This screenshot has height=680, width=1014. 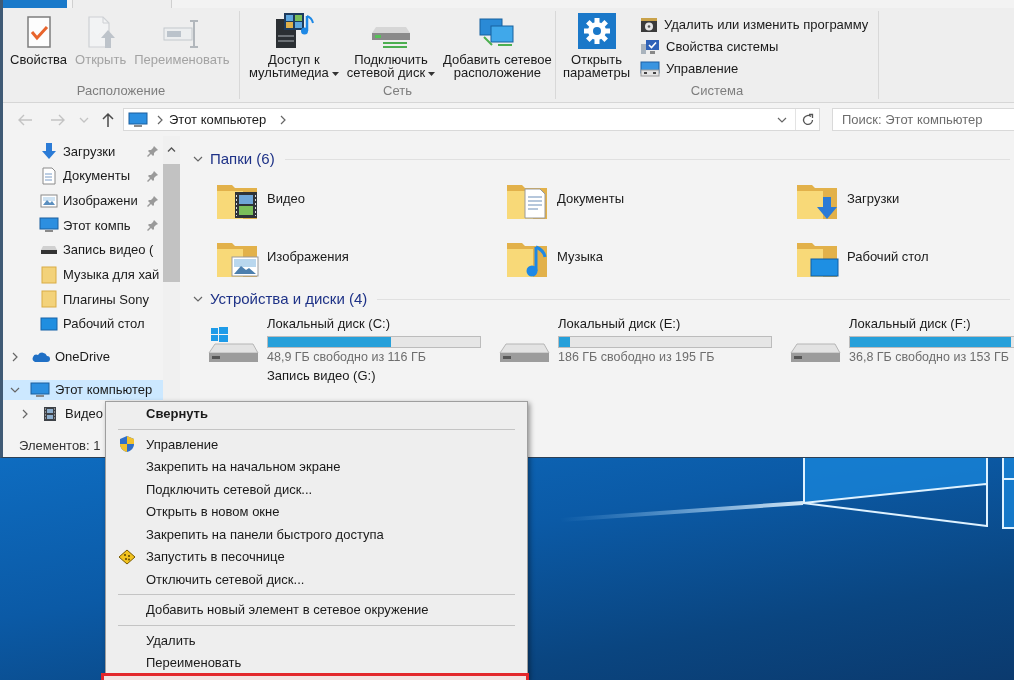 What do you see at coordinates (754, 47) in the screenshot?
I see `ribbon-button: Свойства системы` at bounding box center [754, 47].